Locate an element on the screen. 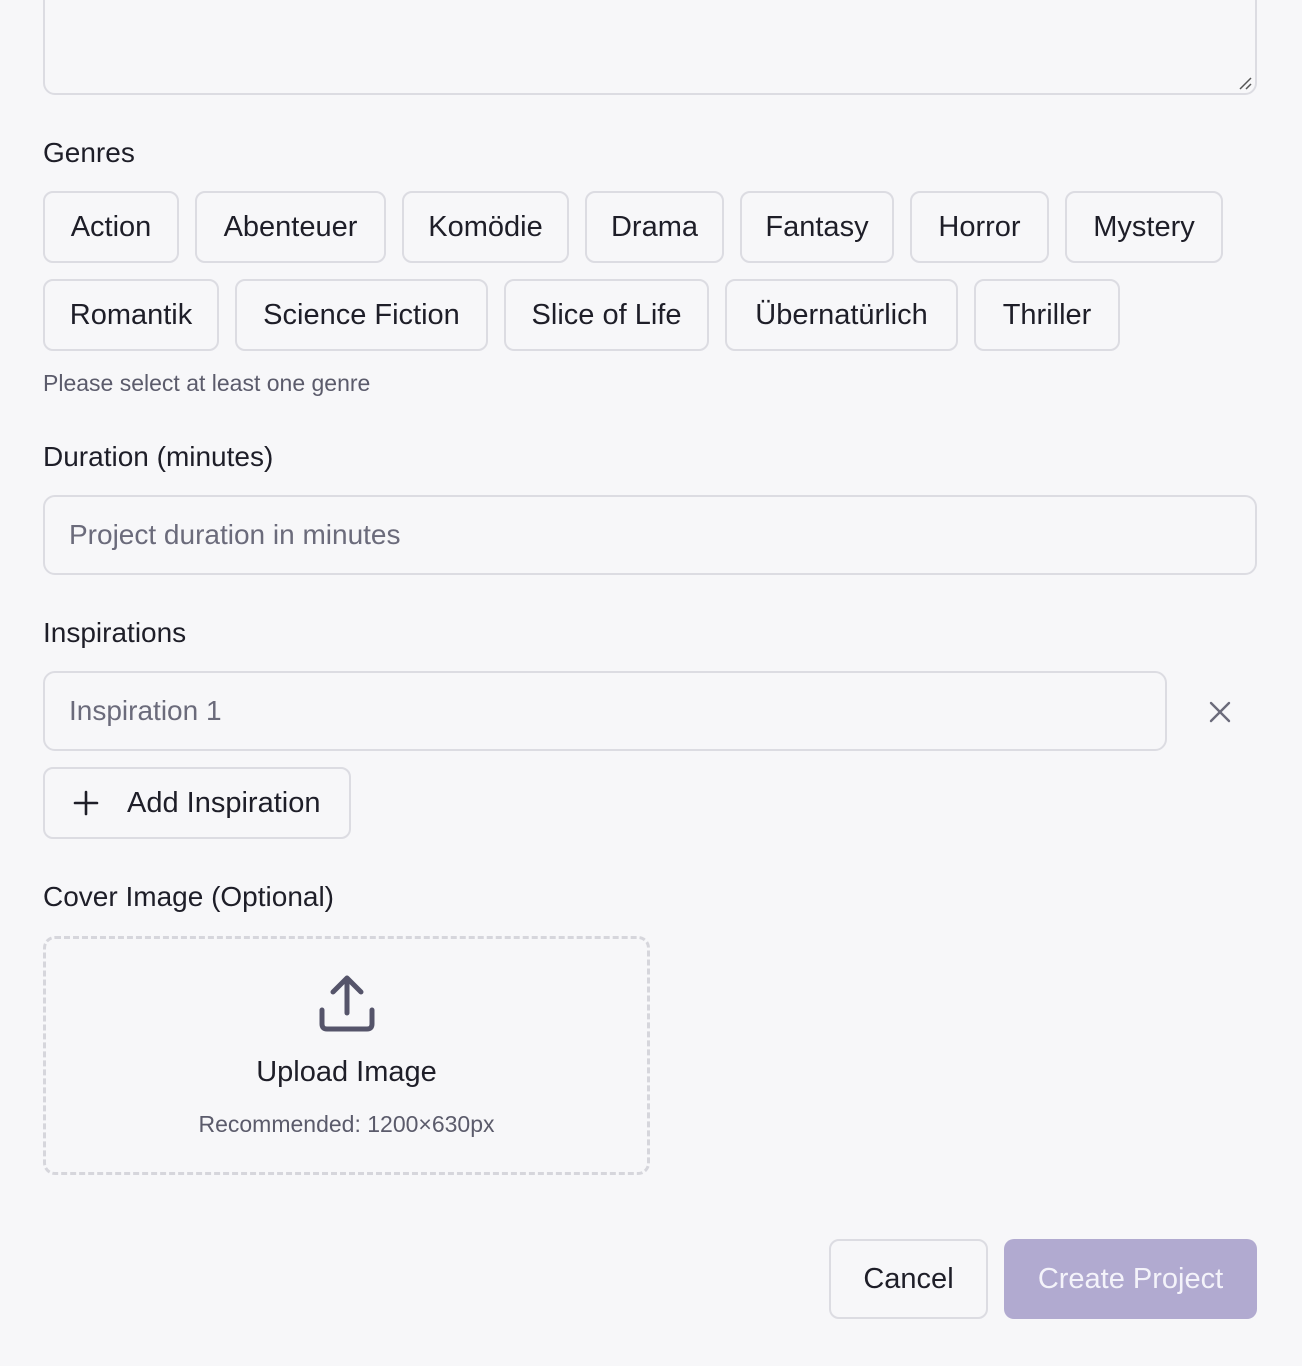  create-project-button: Create Project is located at coordinates (1130, 1279).